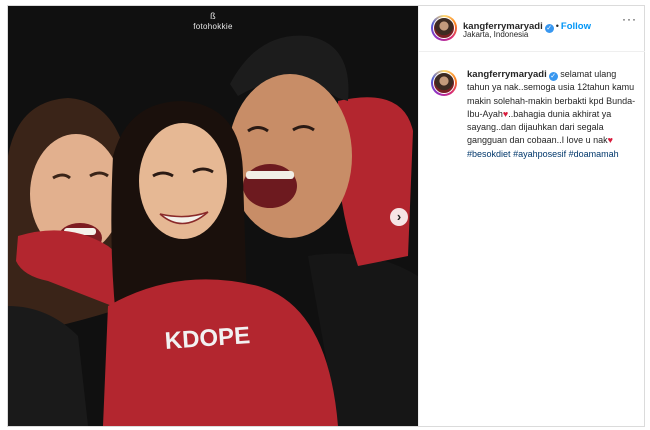 This screenshot has width=650, height=430. I want to click on follow-button: Follow, so click(576, 26).